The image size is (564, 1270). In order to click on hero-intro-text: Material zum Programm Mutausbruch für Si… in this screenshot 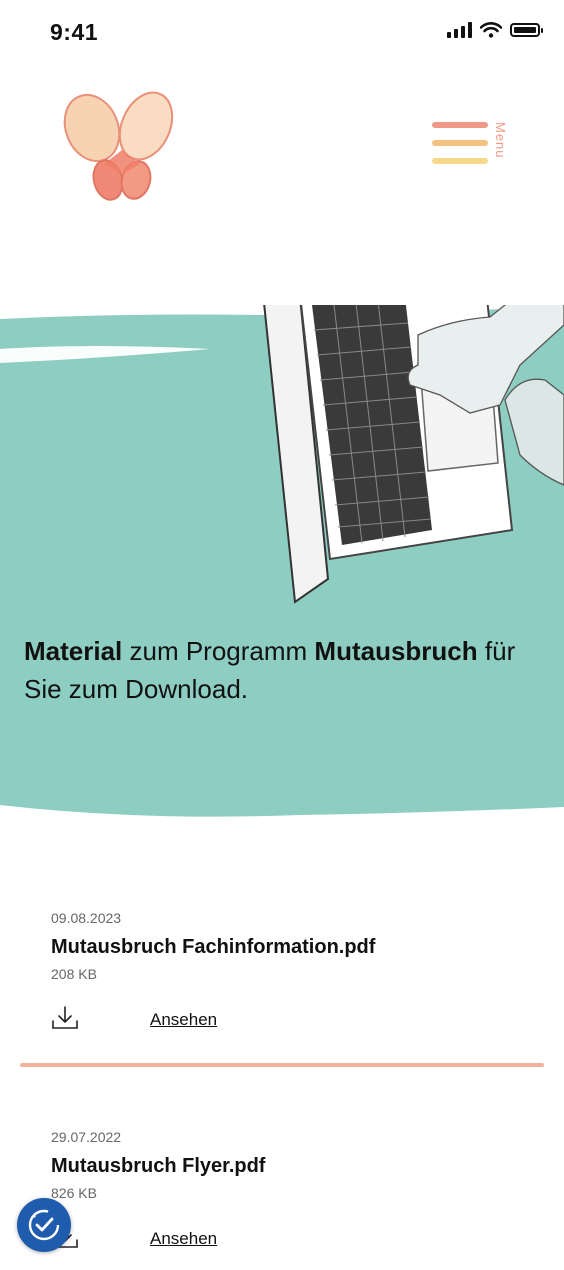, I will do `click(289, 670)`.